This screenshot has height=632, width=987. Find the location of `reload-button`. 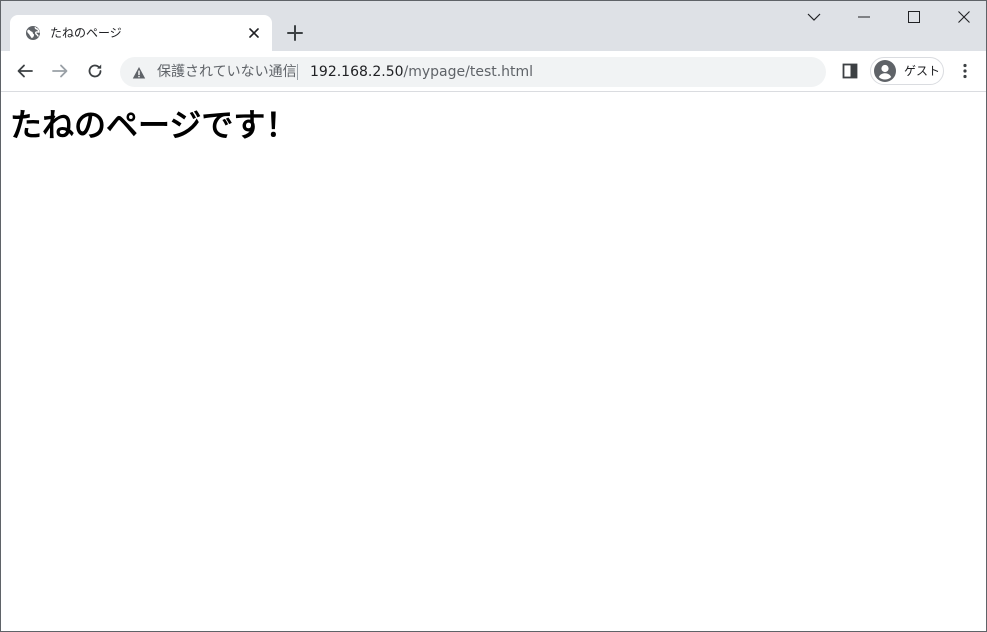

reload-button is located at coordinates (95, 71).